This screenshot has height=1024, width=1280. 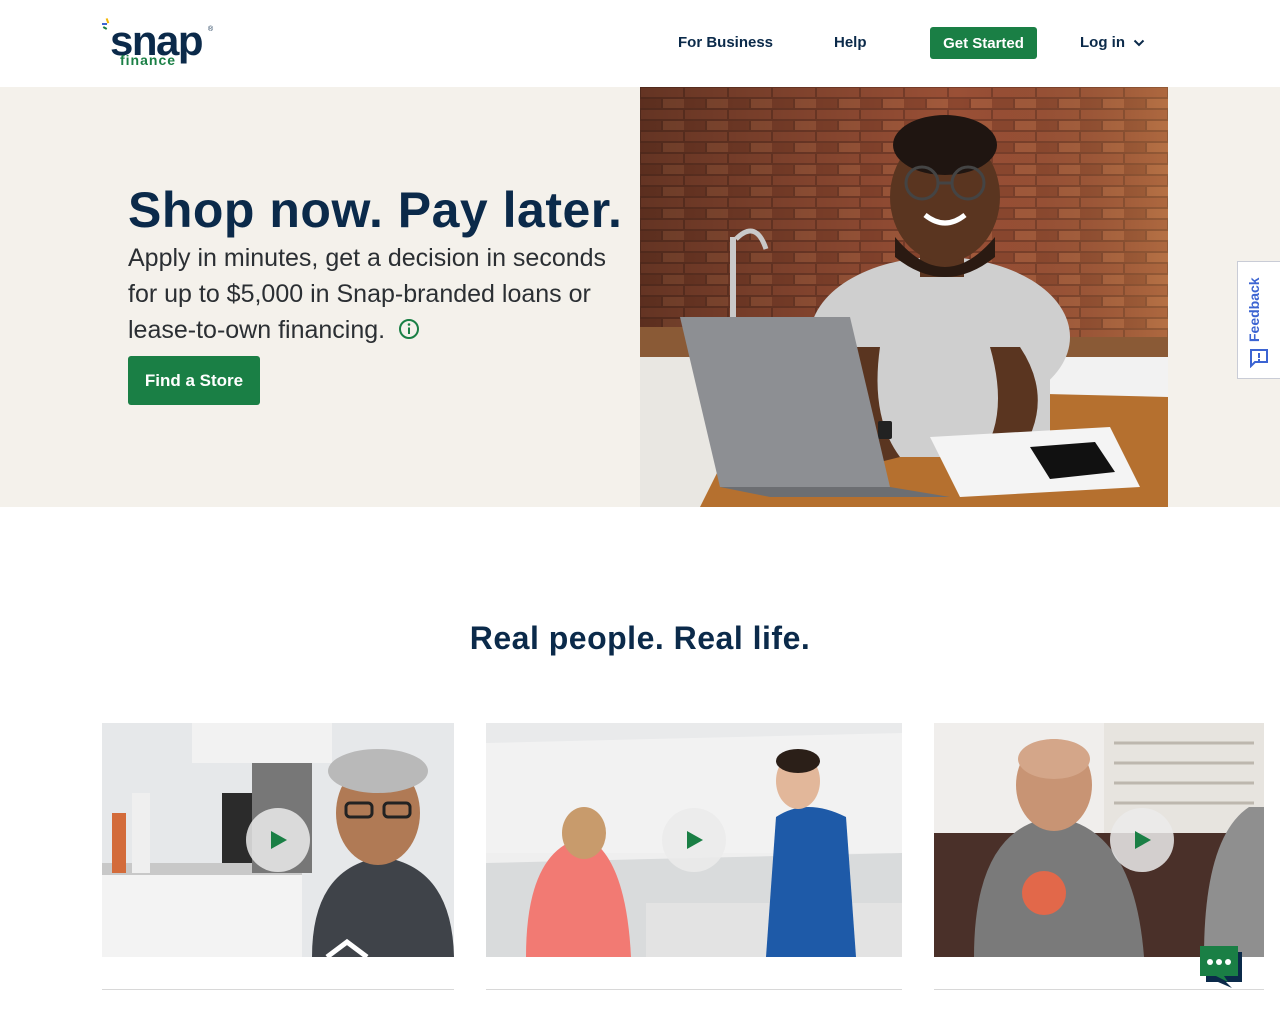 I want to click on find-a-store-button: Find a Store, so click(x=194, y=380).